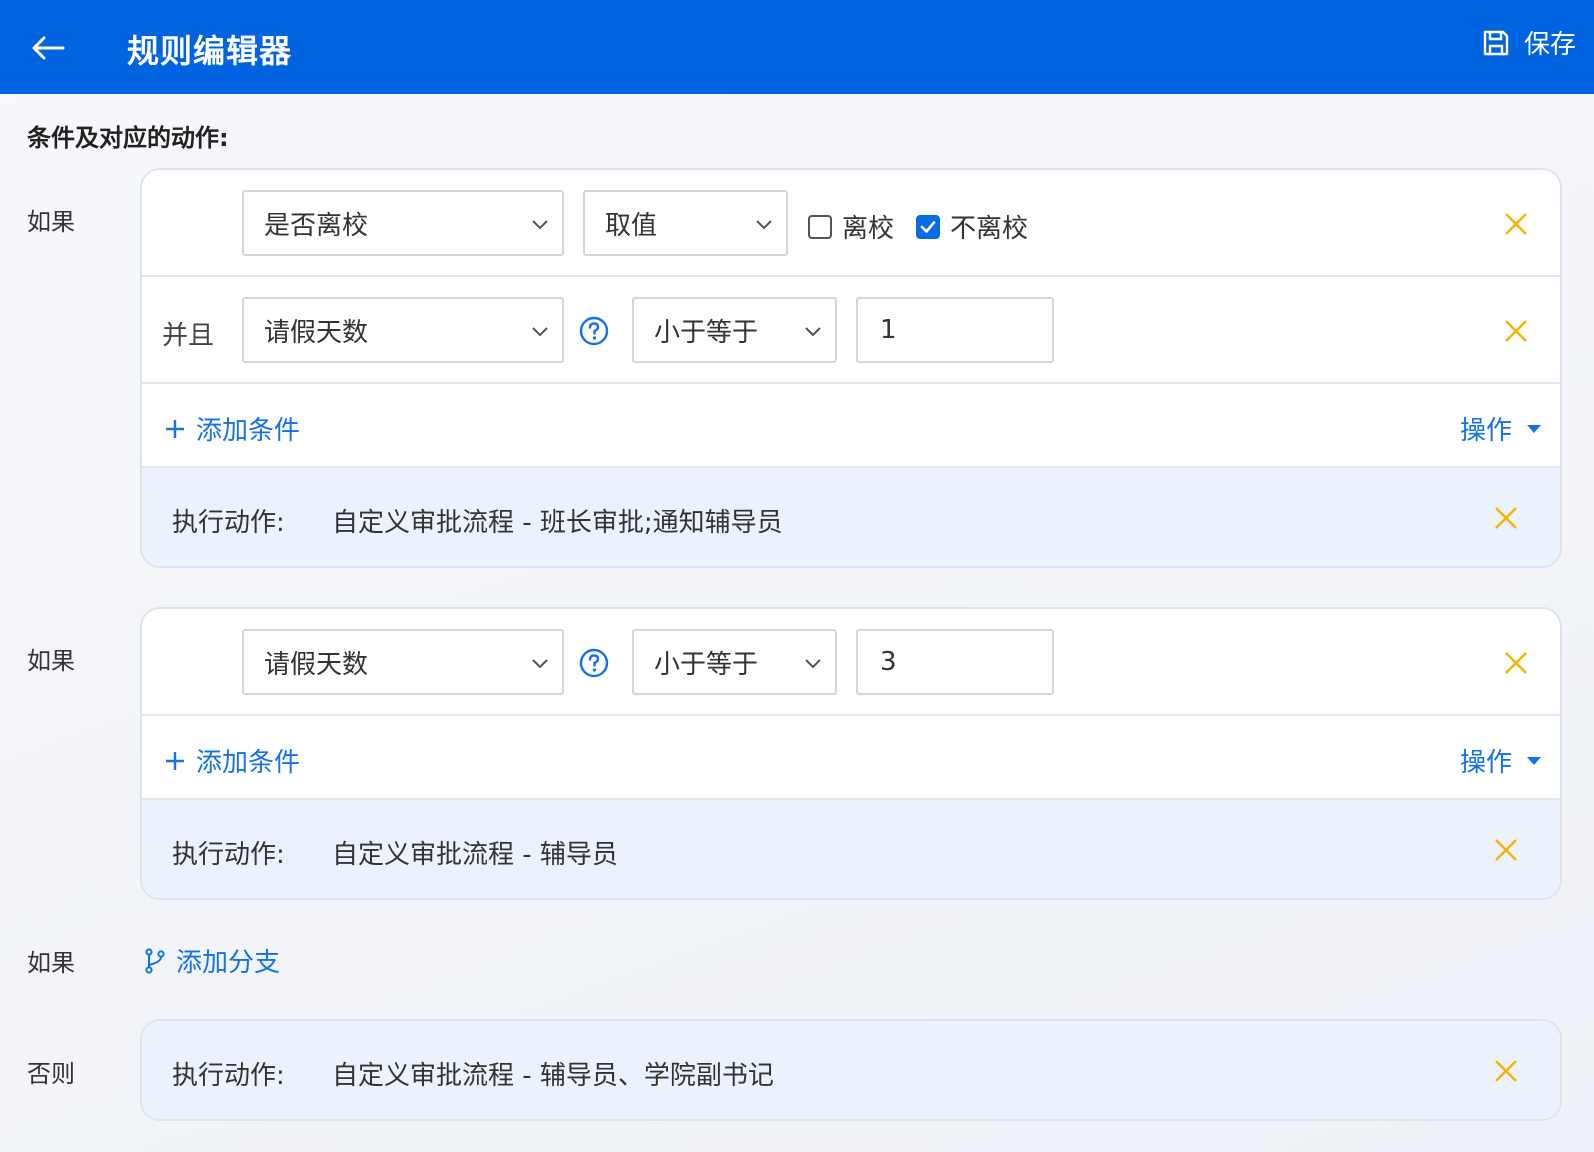 Image resolution: width=1594 pixels, height=1152 pixels. I want to click on arrow-left-icon, so click(48, 48).